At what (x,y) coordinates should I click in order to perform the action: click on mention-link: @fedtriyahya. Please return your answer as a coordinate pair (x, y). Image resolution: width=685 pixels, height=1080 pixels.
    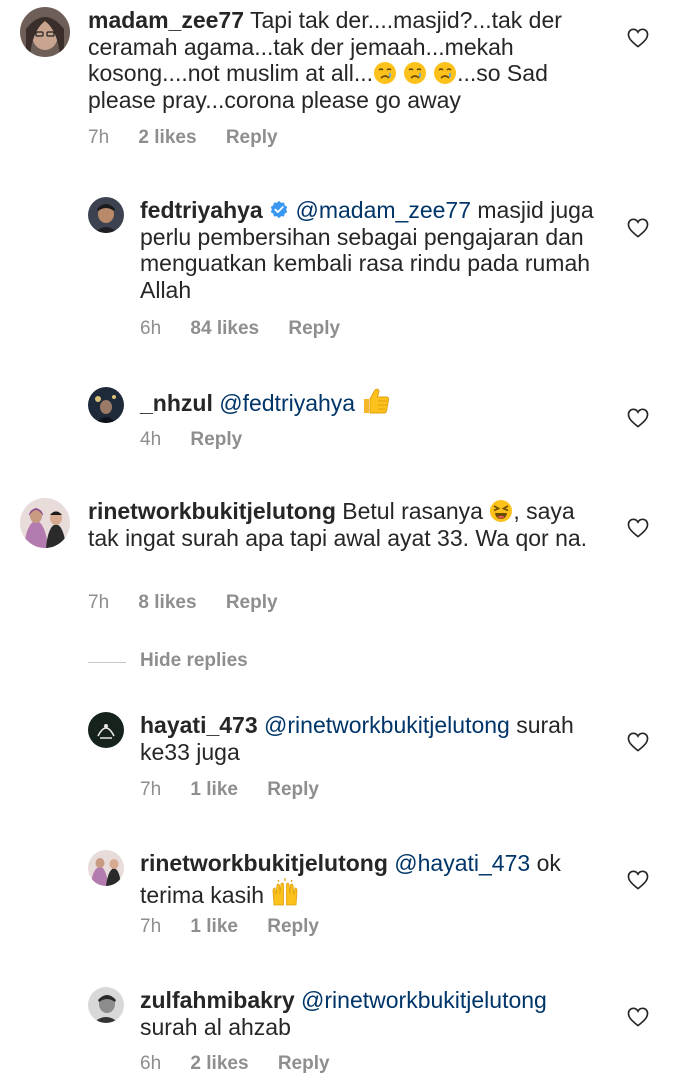
    Looking at the image, I should click on (287, 403).